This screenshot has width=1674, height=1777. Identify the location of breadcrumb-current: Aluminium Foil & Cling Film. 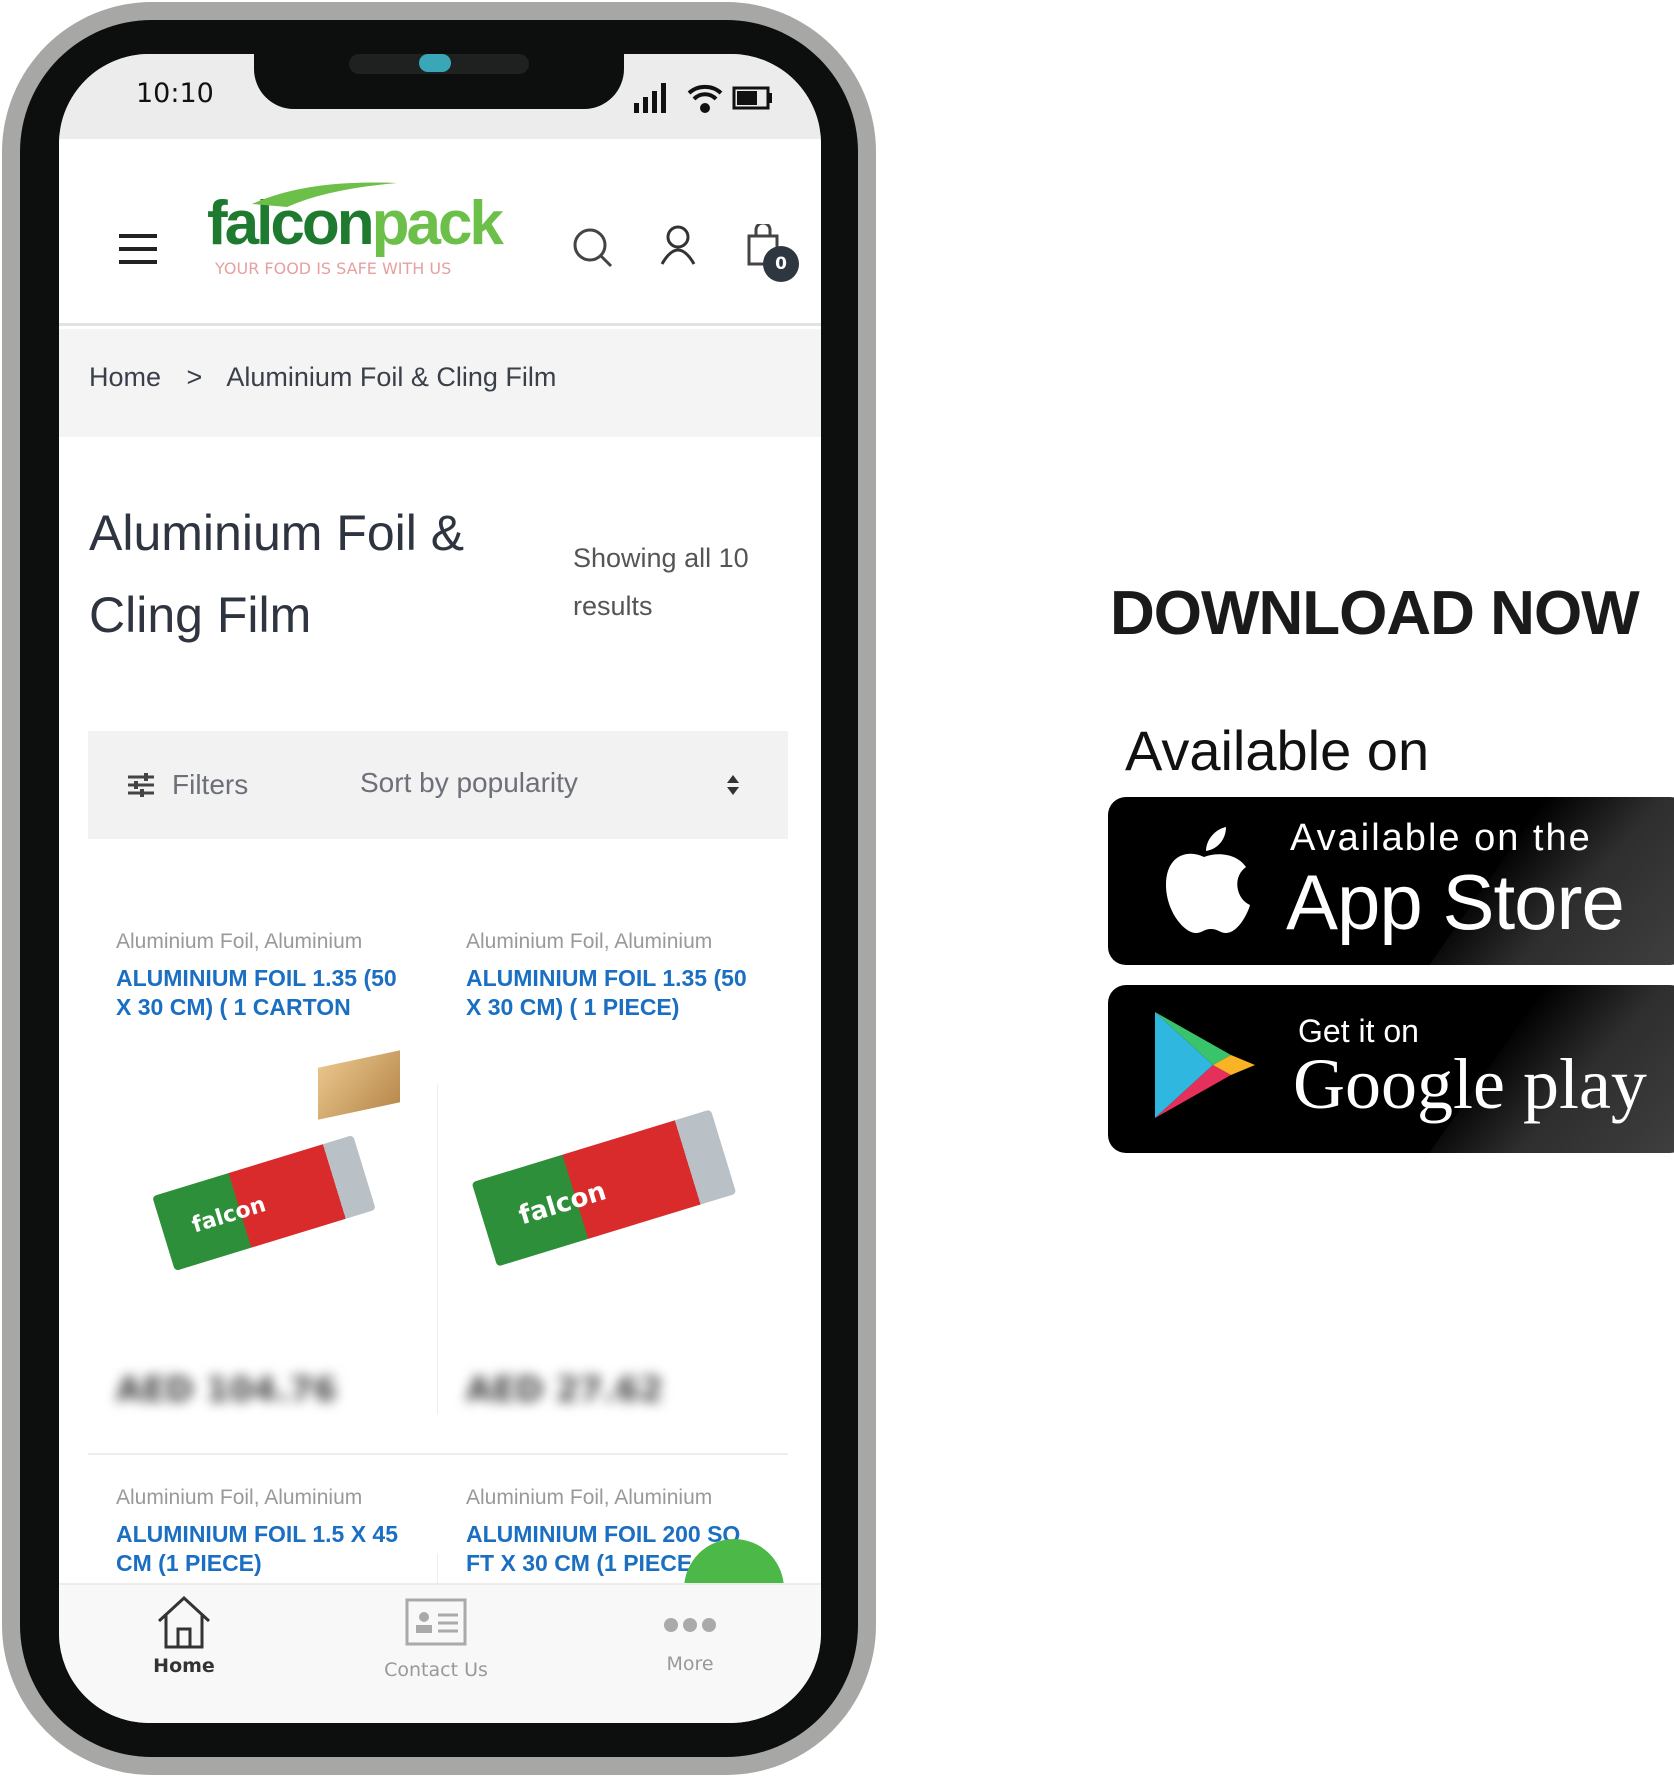
(391, 377).